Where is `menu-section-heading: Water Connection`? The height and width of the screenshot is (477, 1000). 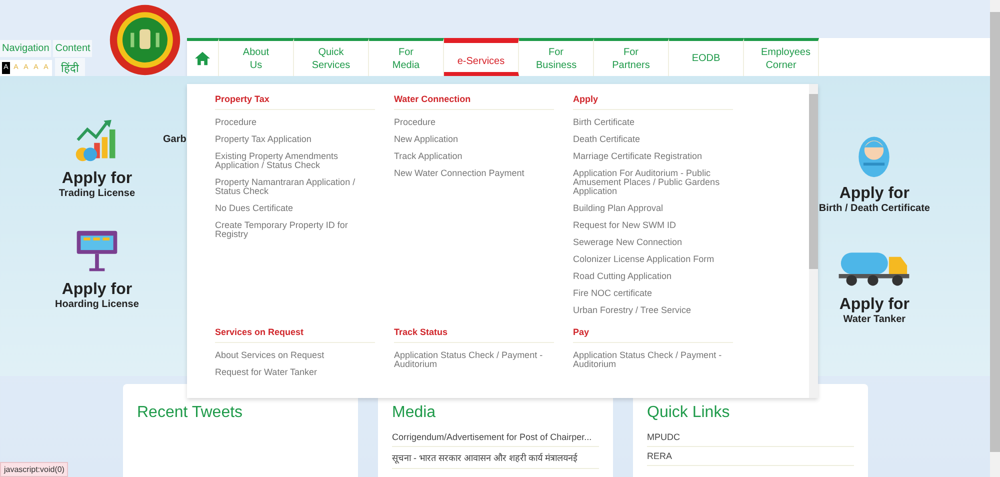 menu-section-heading: Water Connection is located at coordinates (474, 102).